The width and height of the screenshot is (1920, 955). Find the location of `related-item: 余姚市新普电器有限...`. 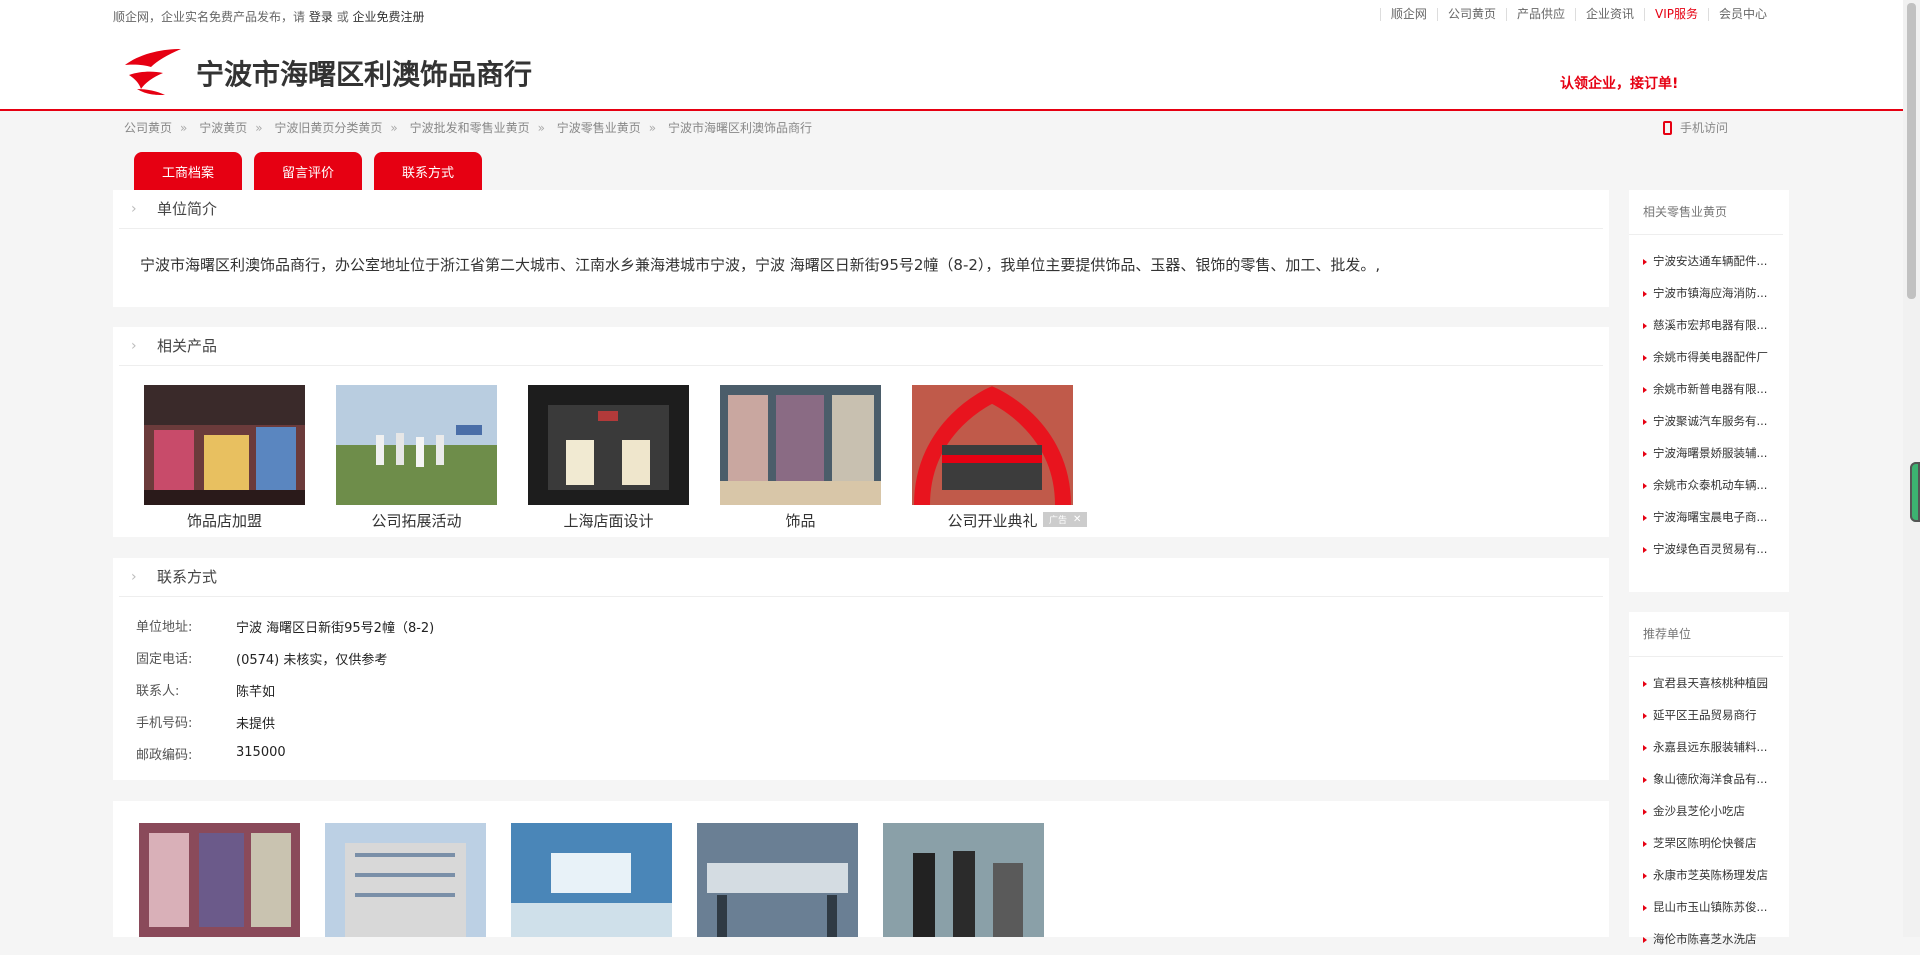

related-item: 余姚市新普电器有限... is located at coordinates (1716, 389).